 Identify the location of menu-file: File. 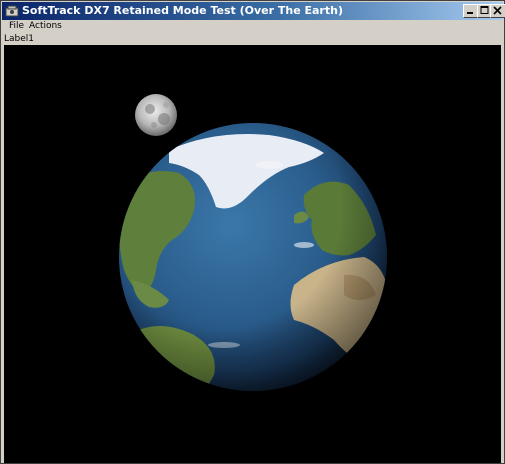
(16, 26).